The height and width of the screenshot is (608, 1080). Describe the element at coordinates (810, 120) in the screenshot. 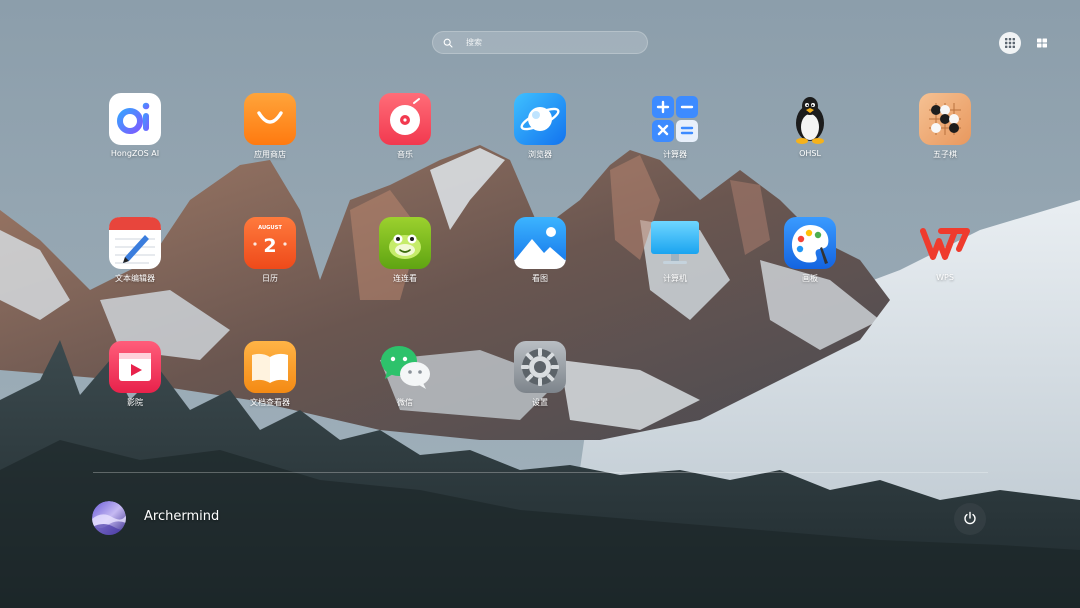

I see `penguin-icon` at that location.